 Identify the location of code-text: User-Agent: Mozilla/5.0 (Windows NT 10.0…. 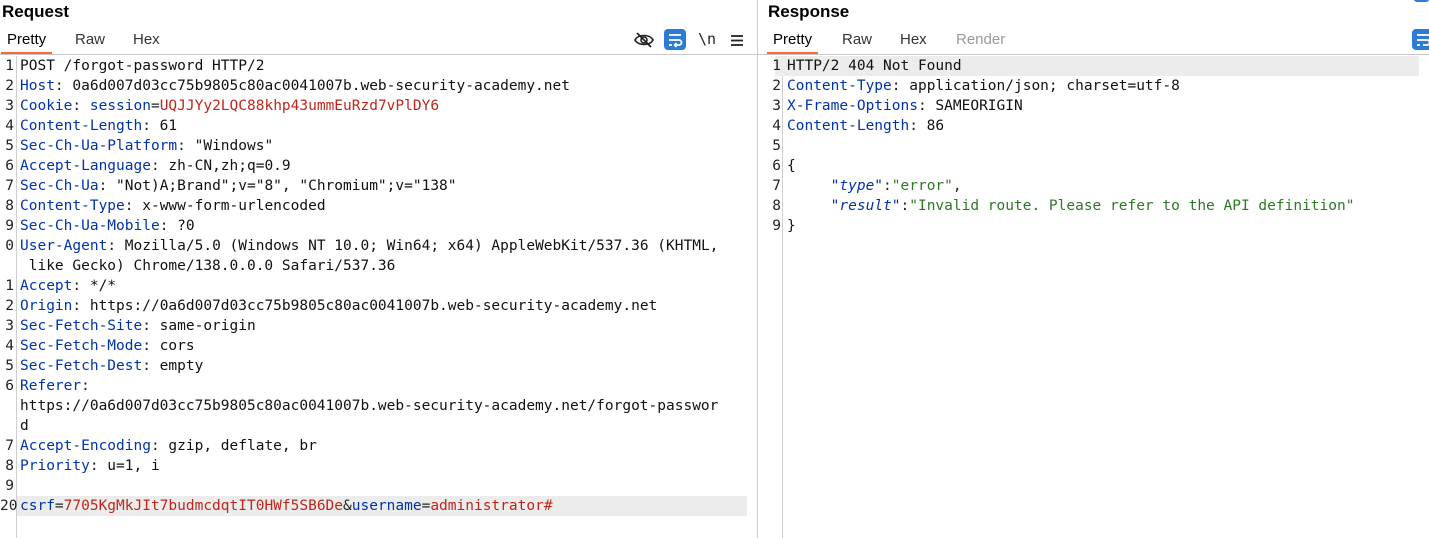
(369, 246).